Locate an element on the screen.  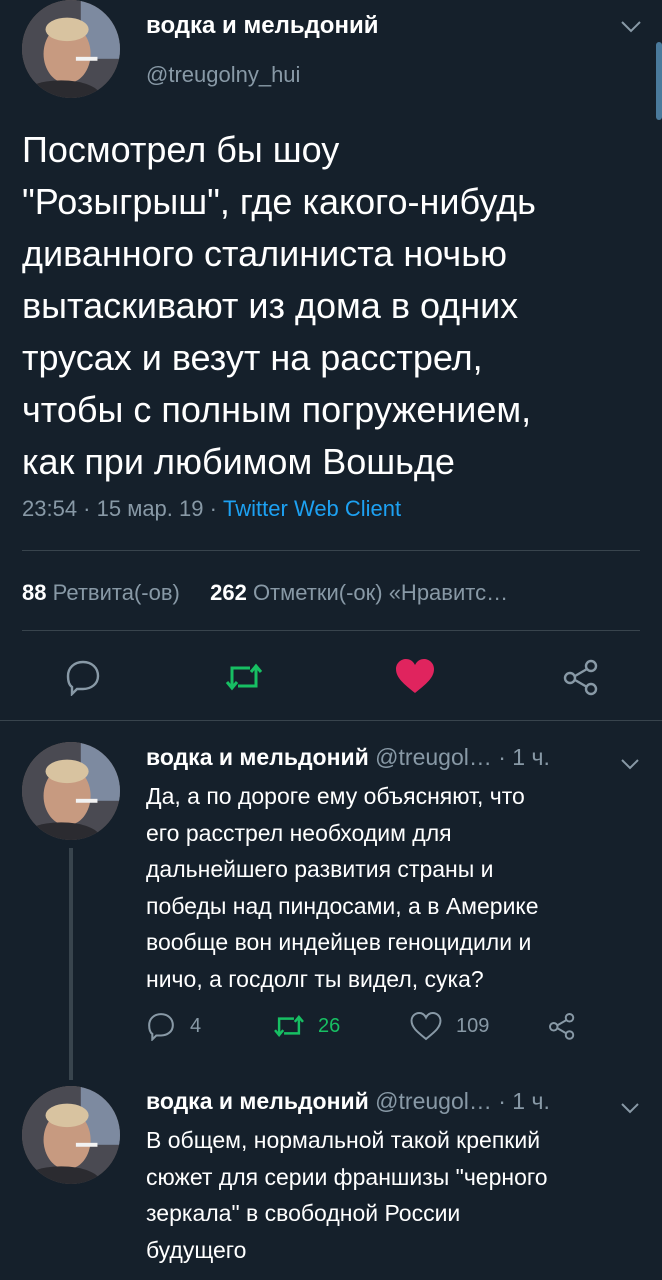
likes-count: 262 is located at coordinates (228, 592).